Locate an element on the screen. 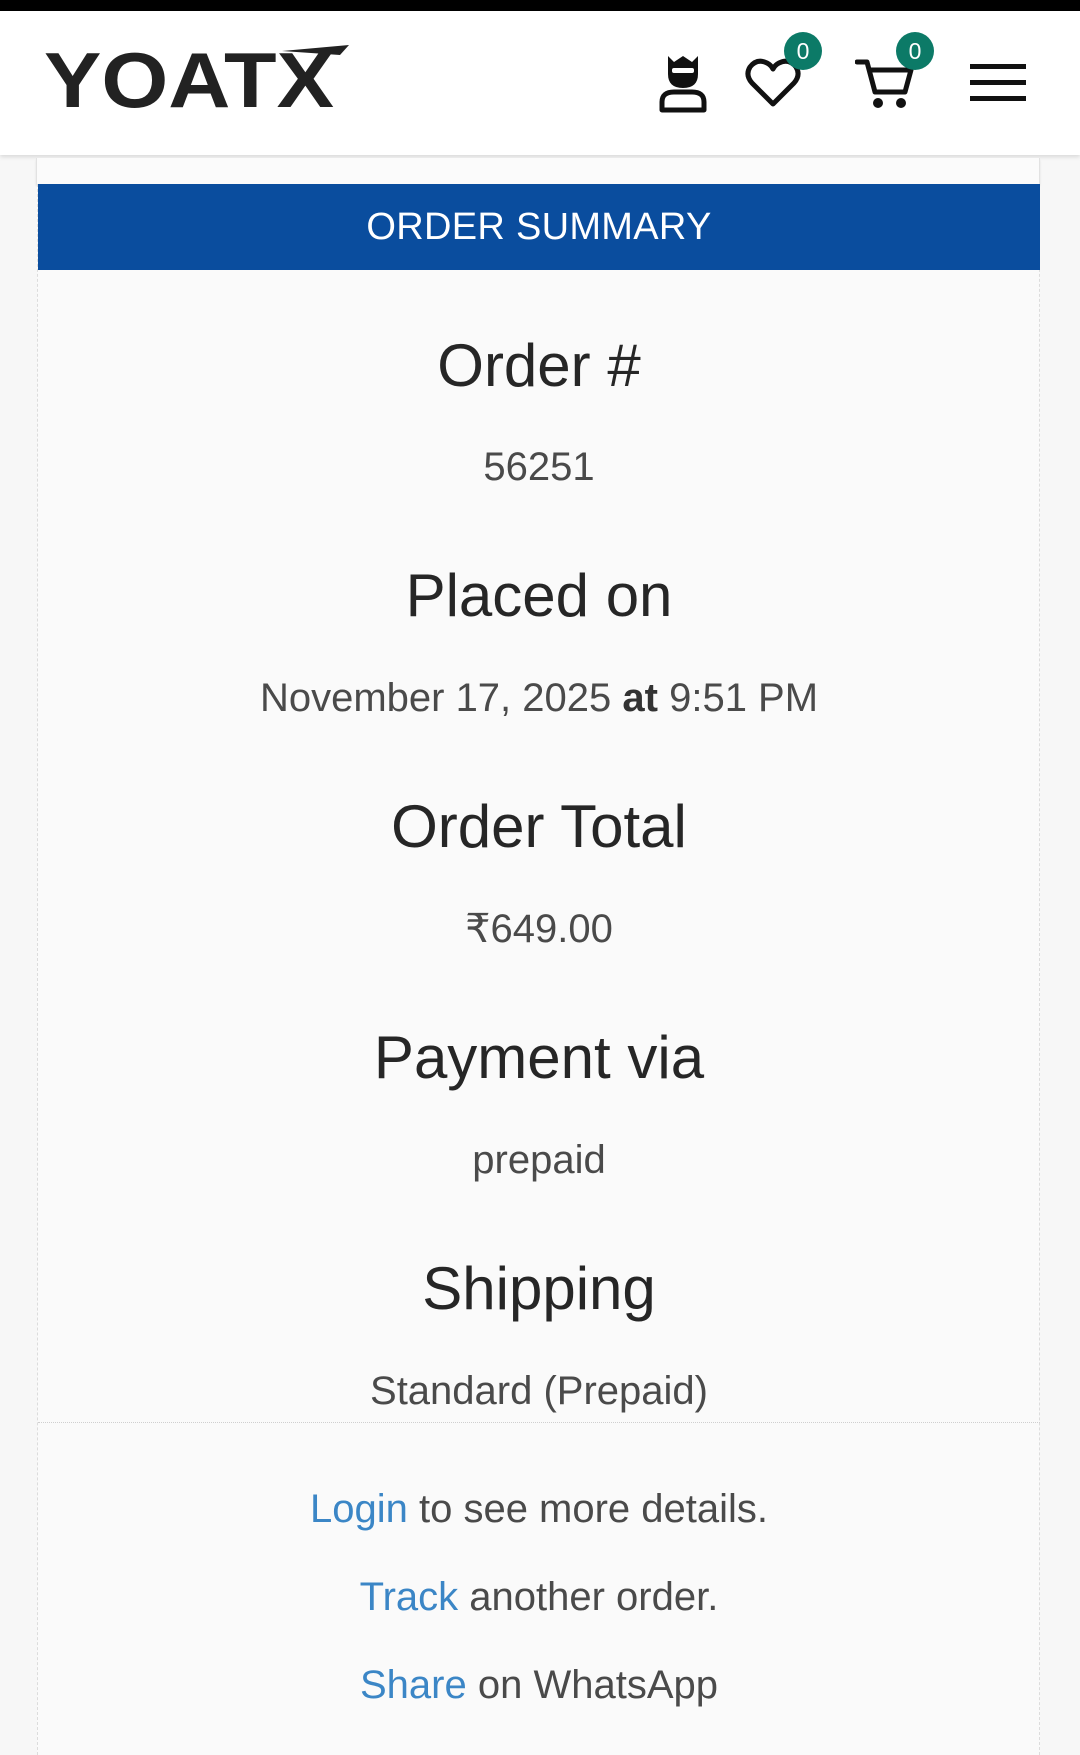 The height and width of the screenshot is (1755, 1080). cart-count-badge: 0 is located at coordinates (915, 51).